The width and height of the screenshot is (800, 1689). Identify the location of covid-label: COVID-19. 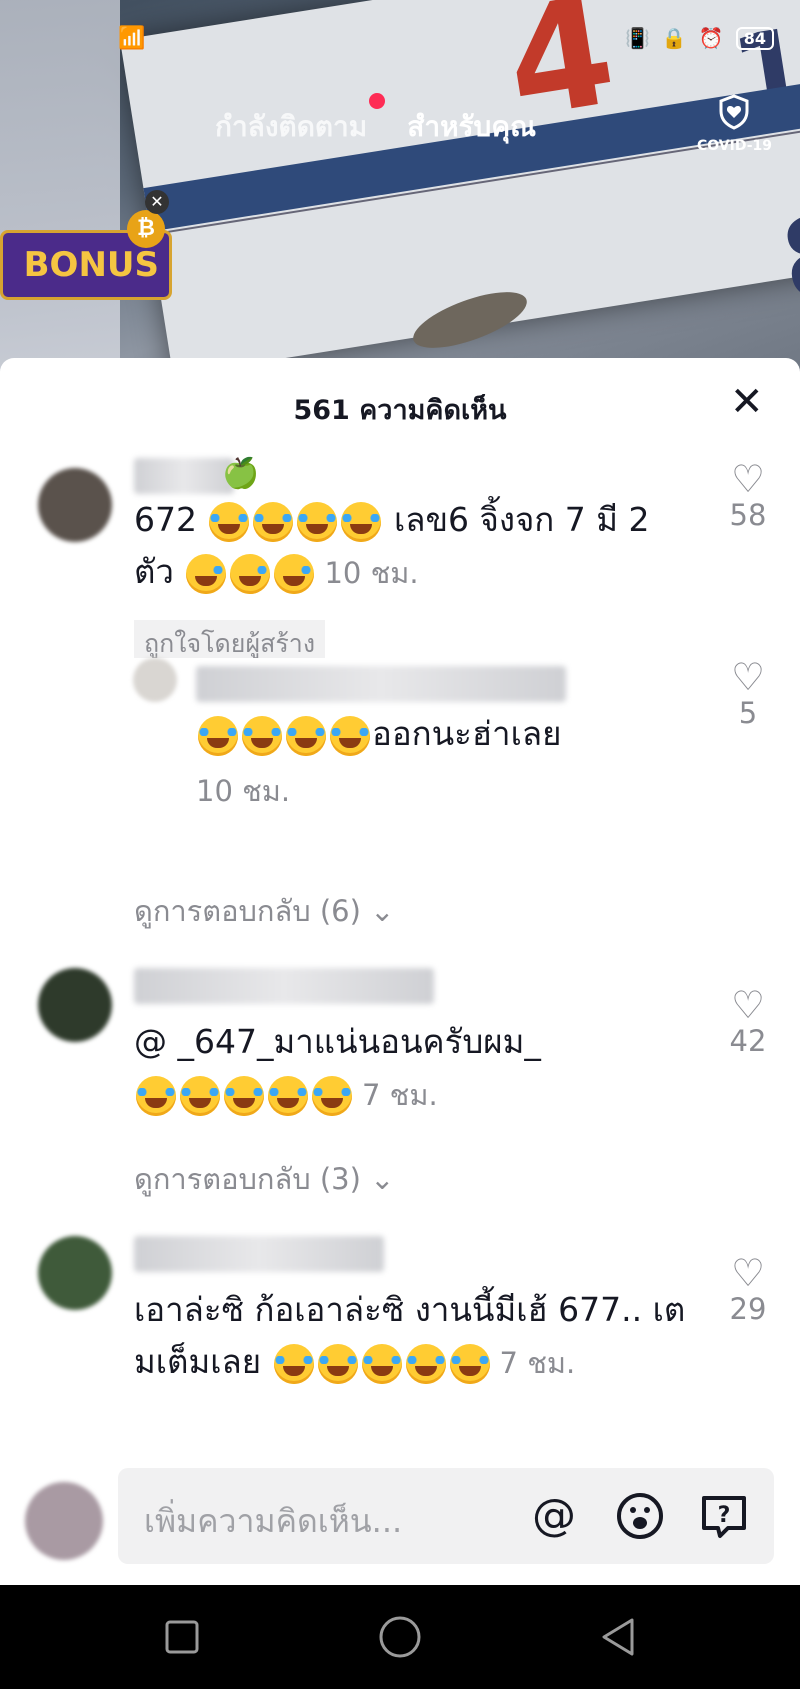
(734, 146).